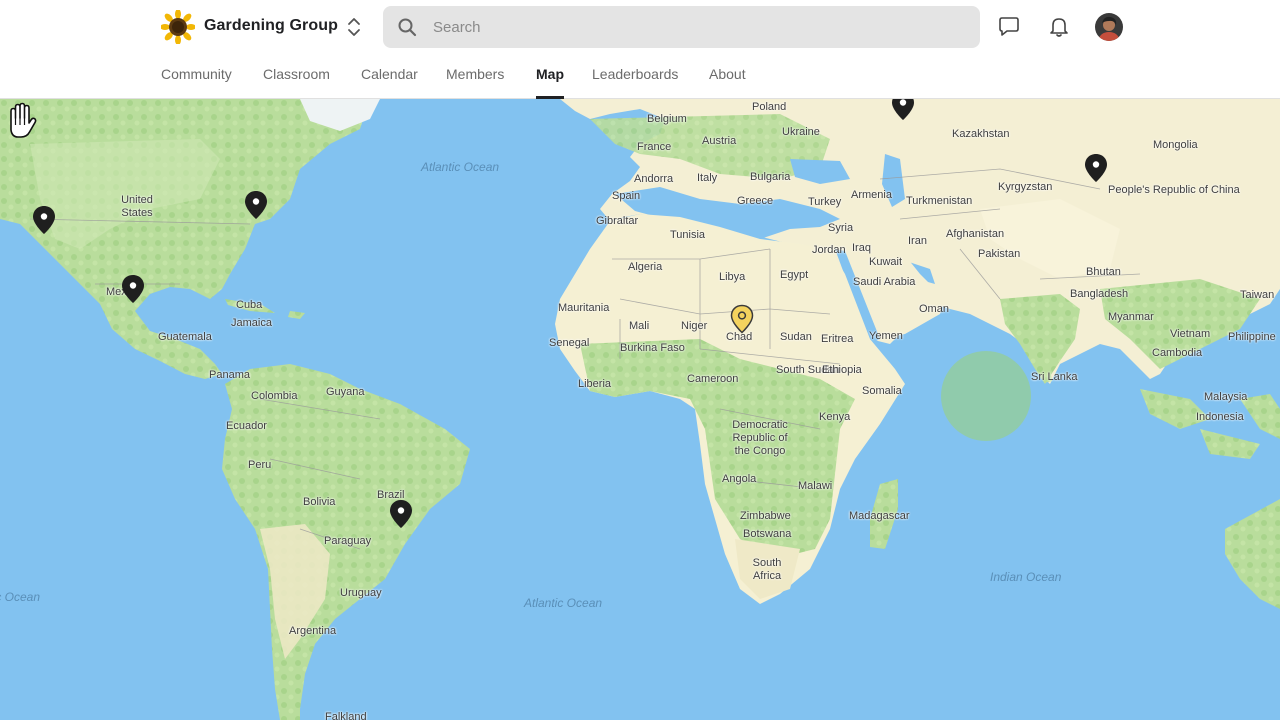  Describe the element at coordinates (1054, 377) in the screenshot. I see `country-label: Sri Lanka` at that location.